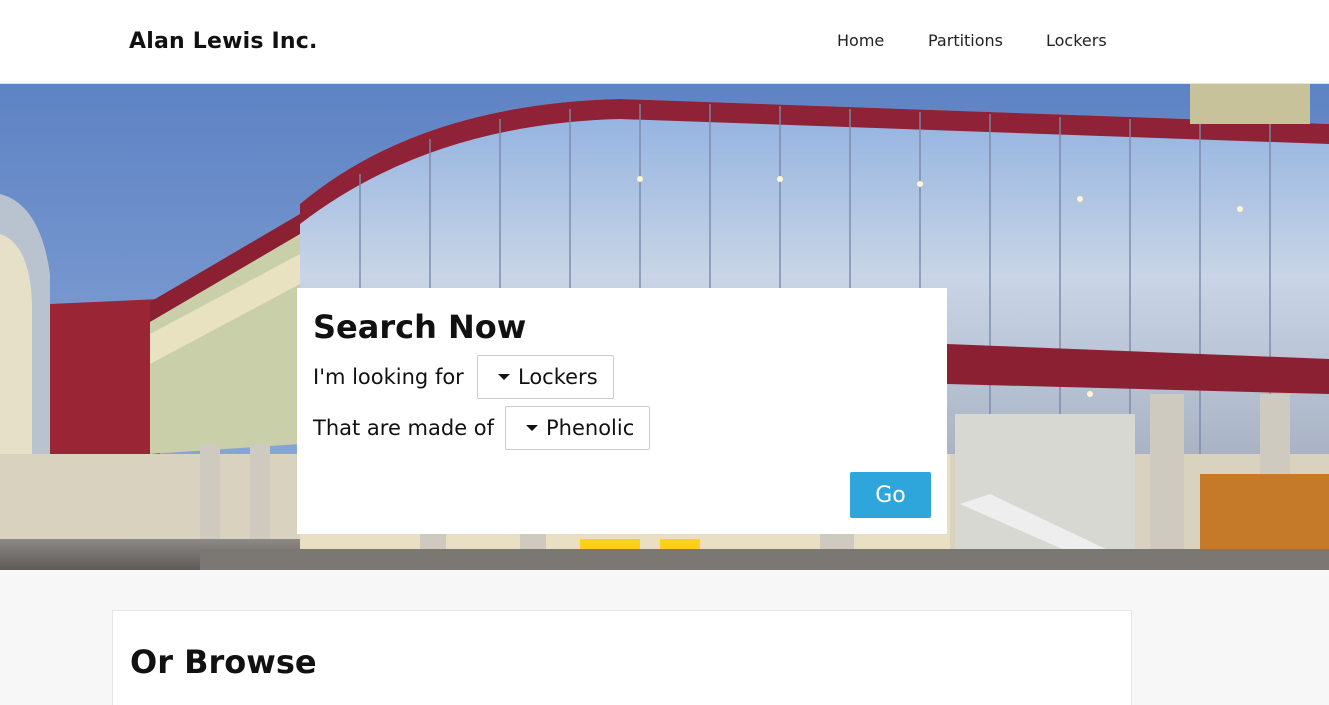 Image resolution: width=1329 pixels, height=705 pixels. I want to click on made-of-label: That are made of, so click(404, 428).